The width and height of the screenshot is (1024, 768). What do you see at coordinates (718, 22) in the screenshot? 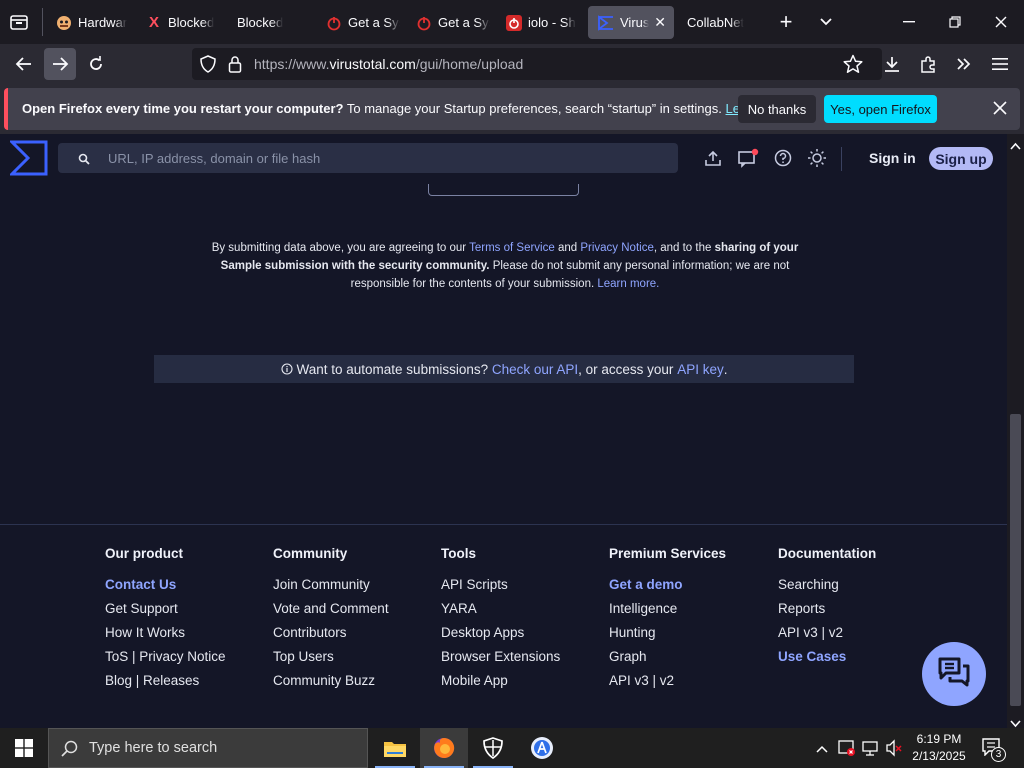
I see `tab-collabnet: CollabNet` at bounding box center [718, 22].